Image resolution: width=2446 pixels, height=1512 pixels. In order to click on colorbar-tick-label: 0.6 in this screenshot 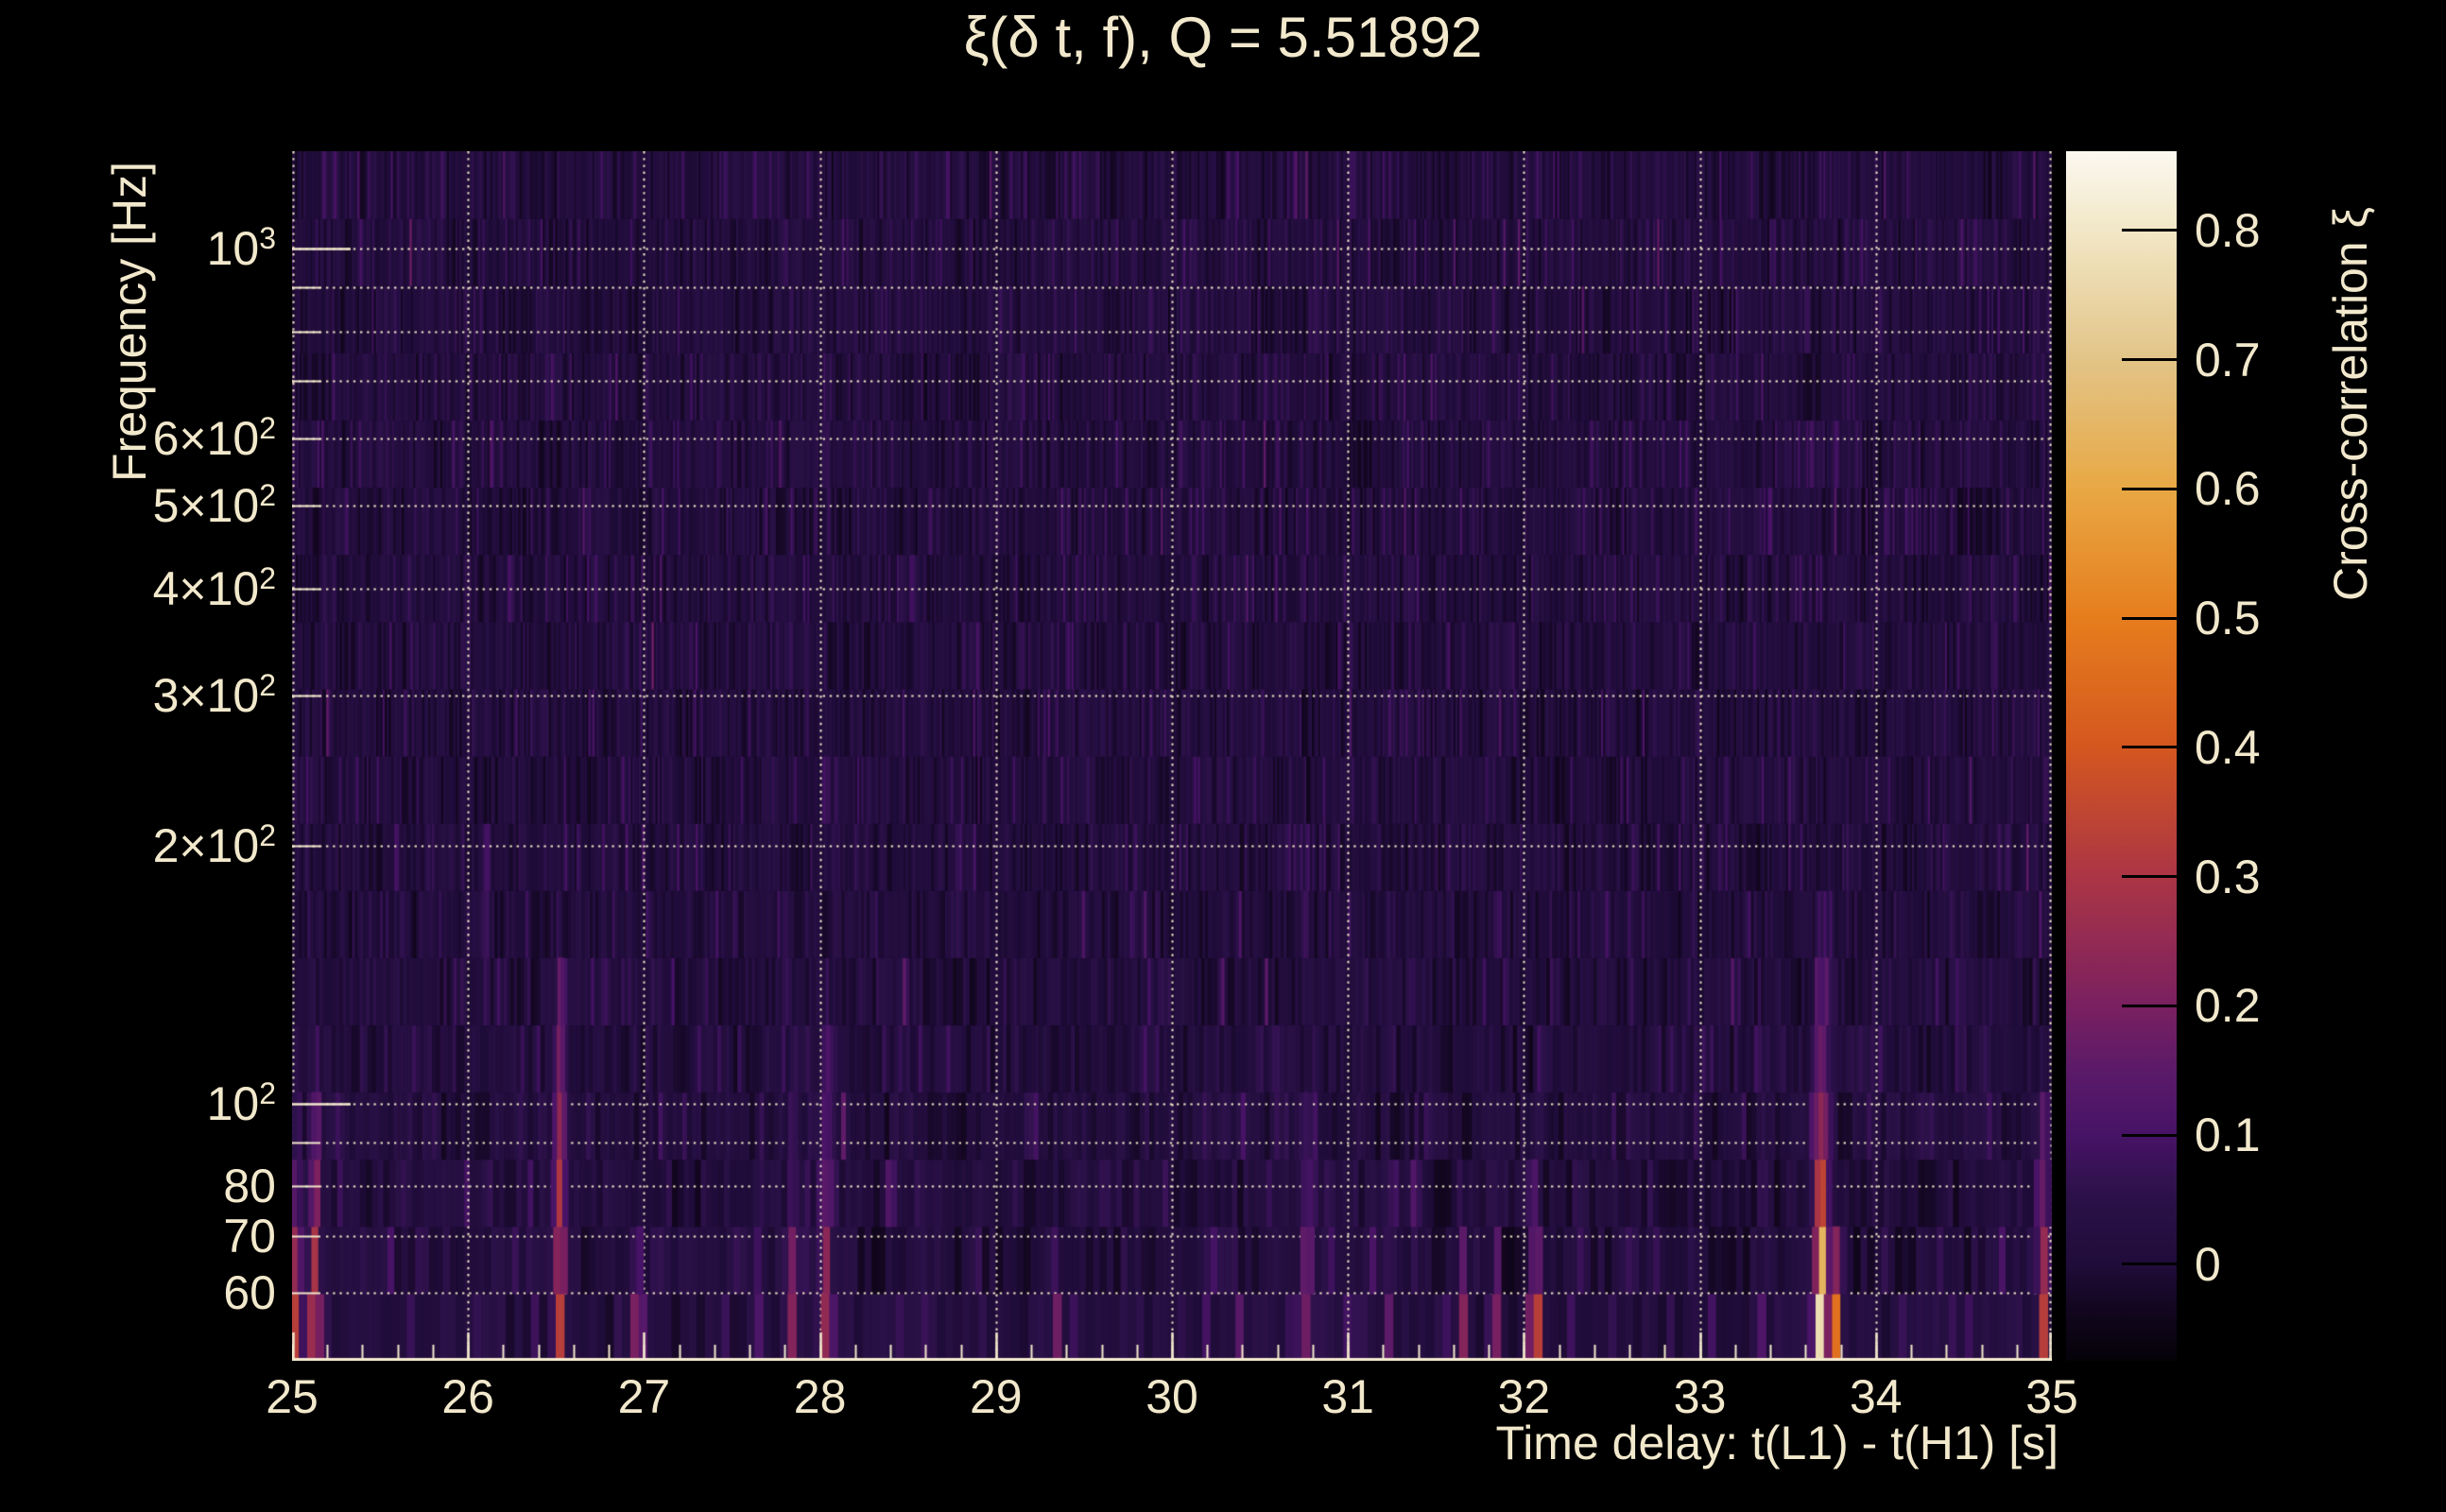, I will do `click(2228, 489)`.